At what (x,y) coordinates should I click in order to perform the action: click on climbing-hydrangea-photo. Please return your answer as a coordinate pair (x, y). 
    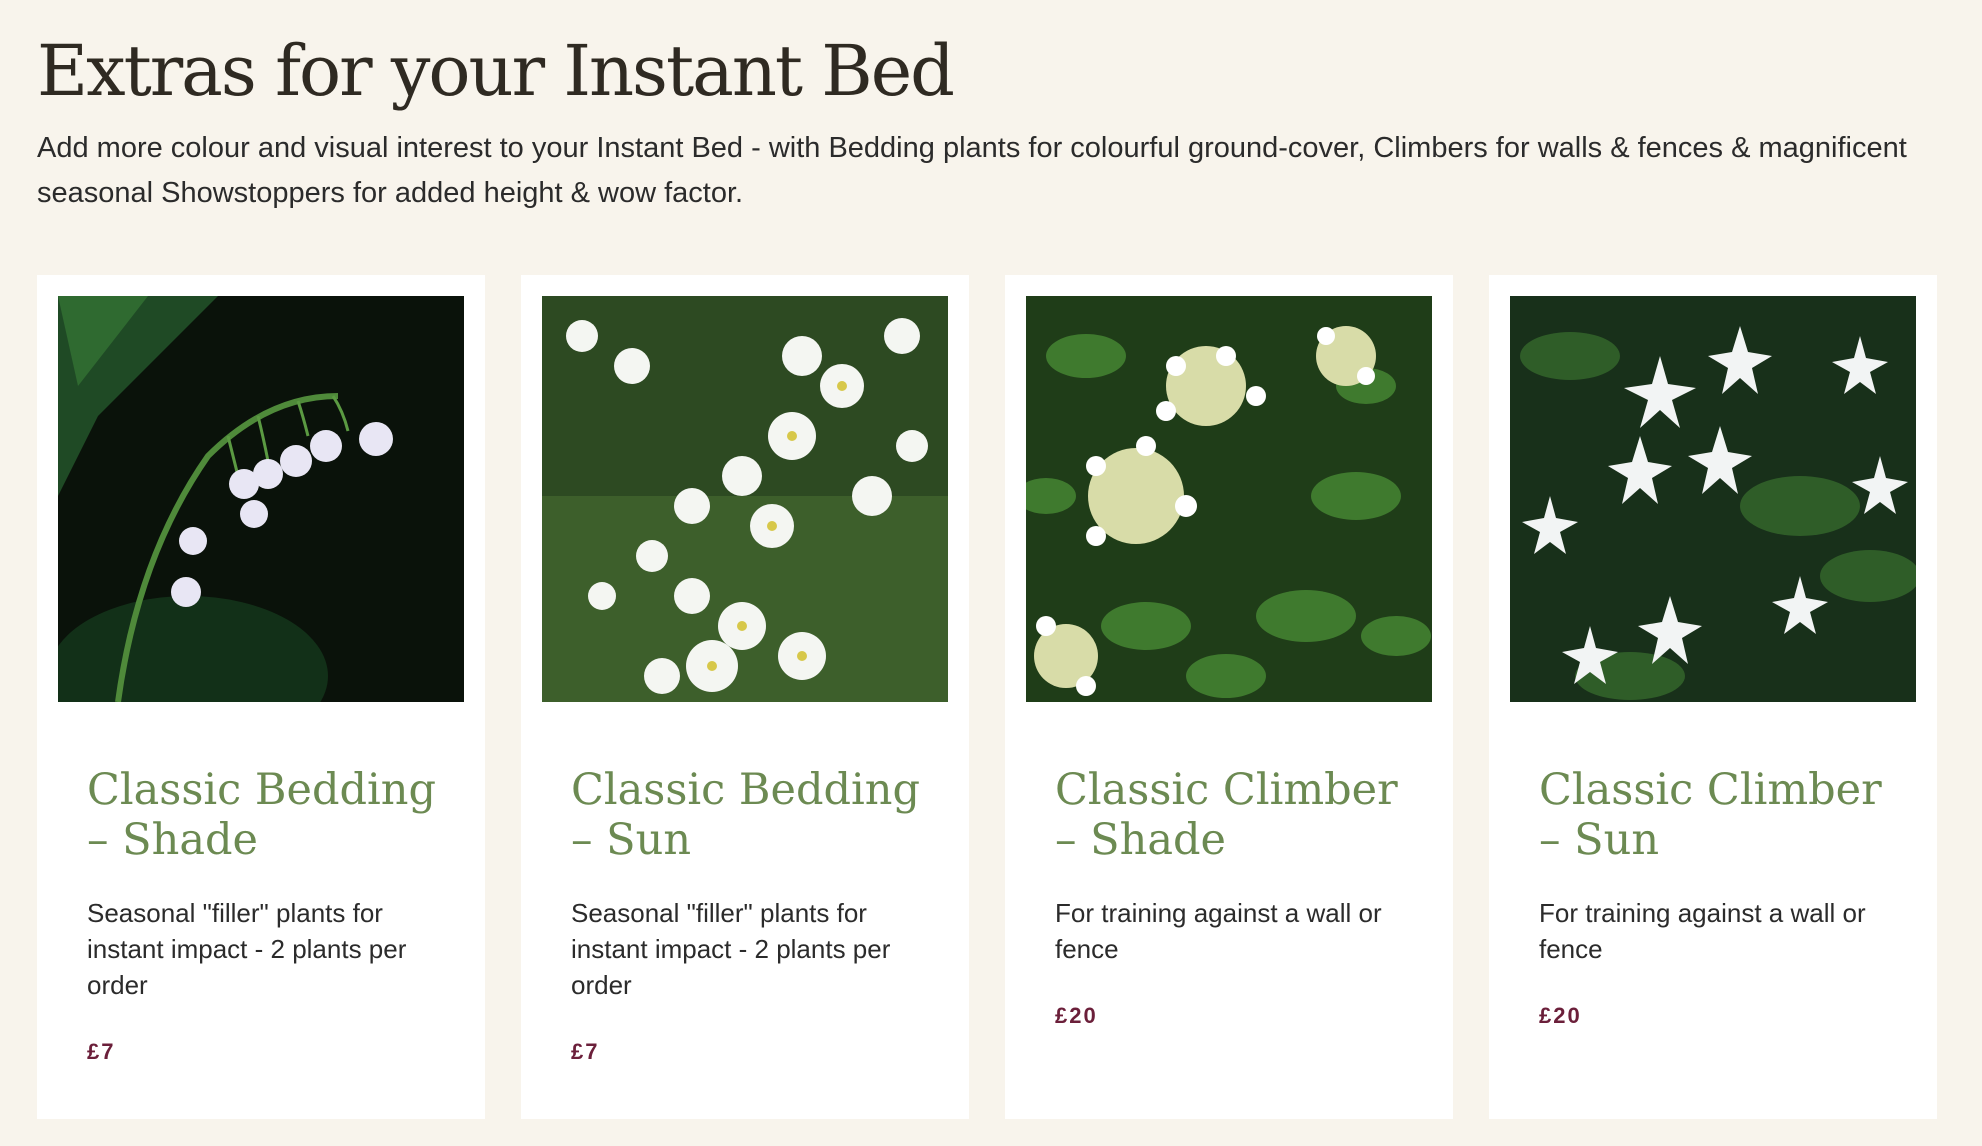
    Looking at the image, I should click on (1229, 499).